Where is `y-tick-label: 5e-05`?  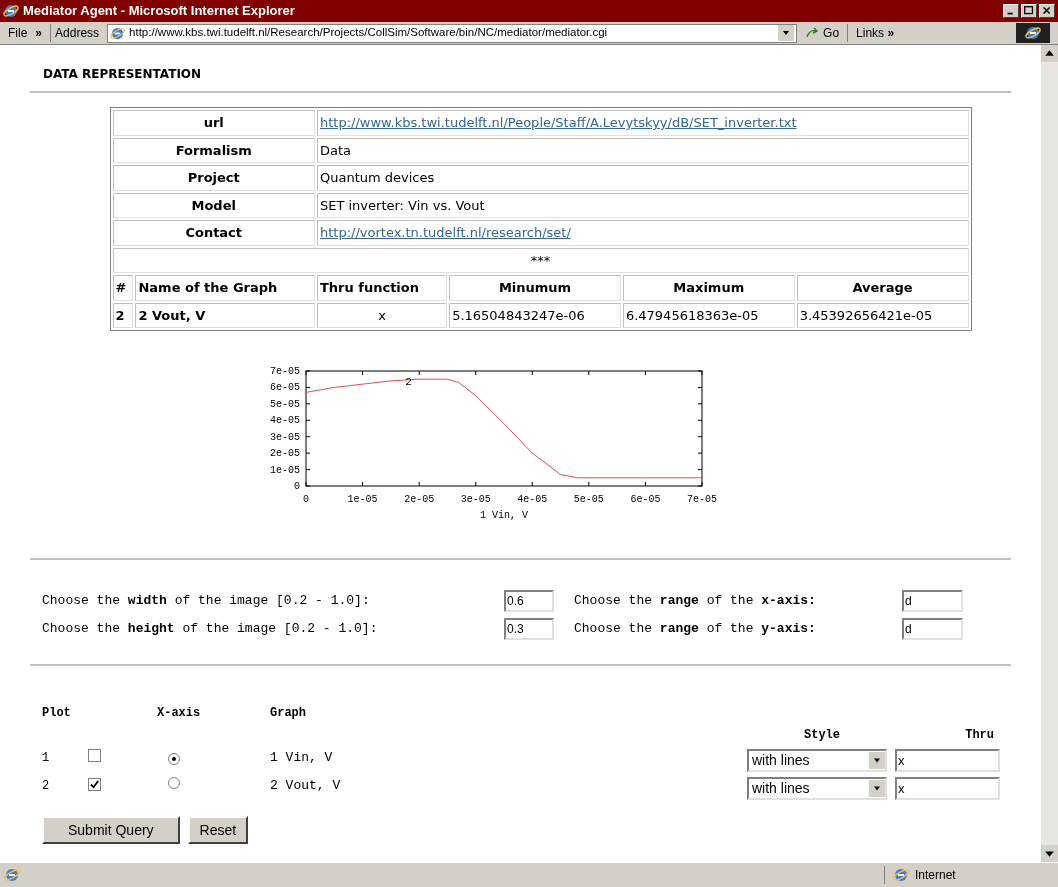 y-tick-label: 5e-05 is located at coordinates (284, 404).